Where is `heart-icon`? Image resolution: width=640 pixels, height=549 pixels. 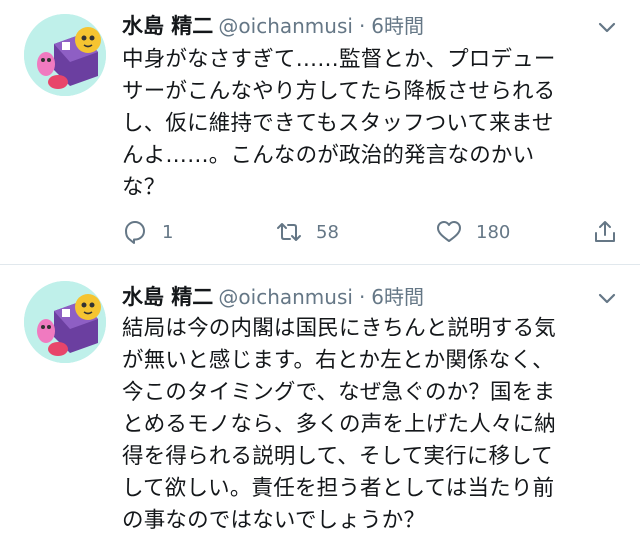
heart-icon is located at coordinates (449, 231).